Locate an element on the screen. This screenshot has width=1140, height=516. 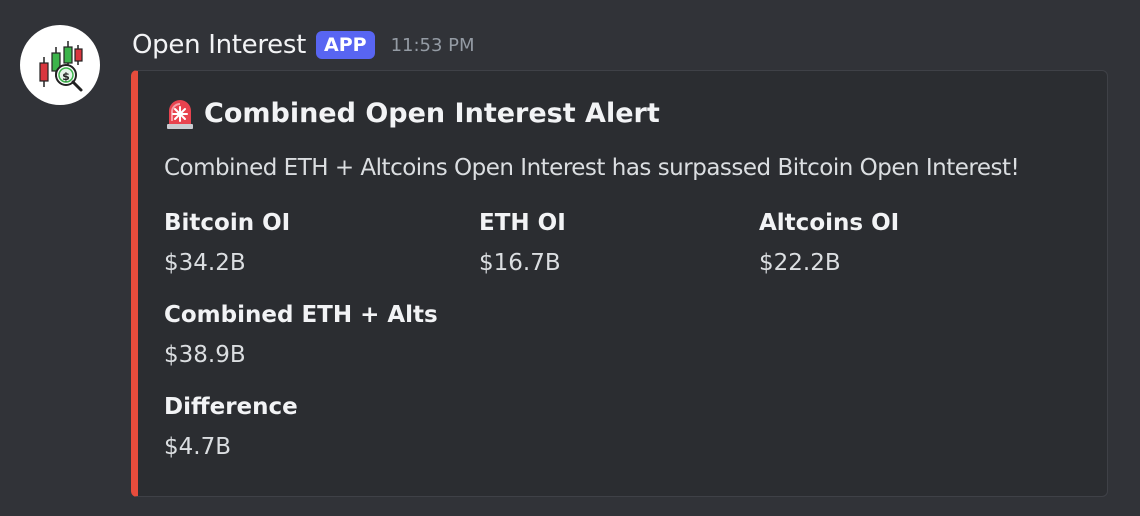
field-value: $16.7B is located at coordinates (520, 263).